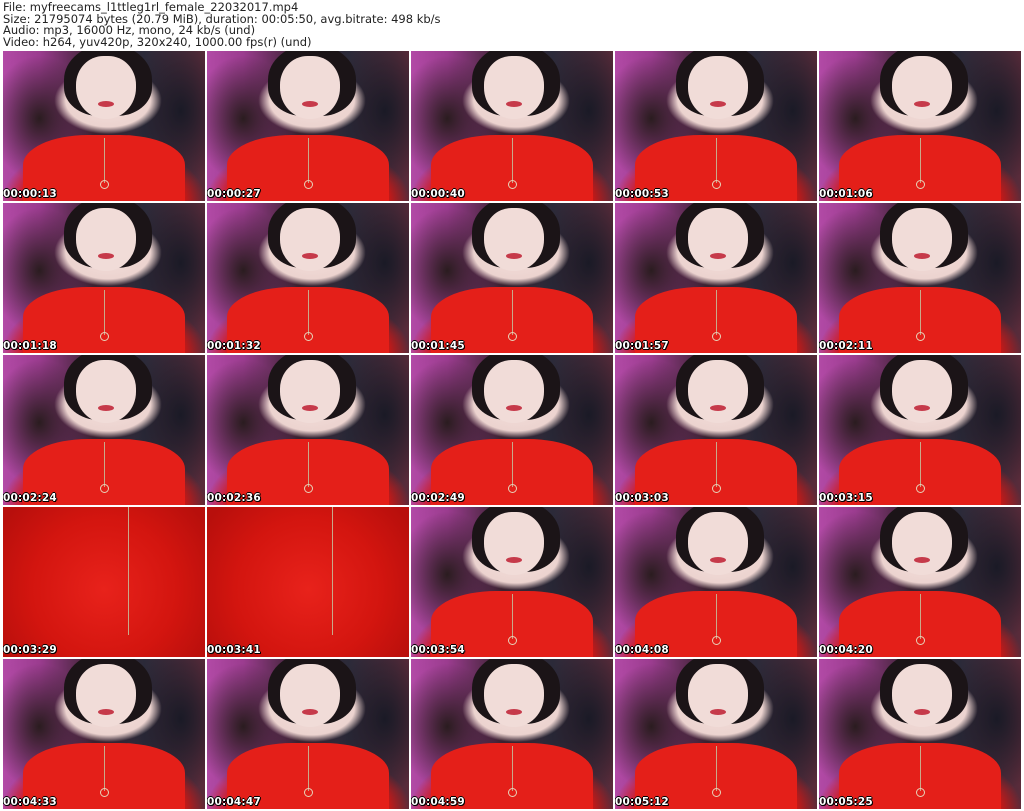 Image resolution: width=1024 pixels, height=811 pixels. What do you see at coordinates (920, 126) in the screenshot?
I see `video-thumbnail: 00:01:06` at bounding box center [920, 126].